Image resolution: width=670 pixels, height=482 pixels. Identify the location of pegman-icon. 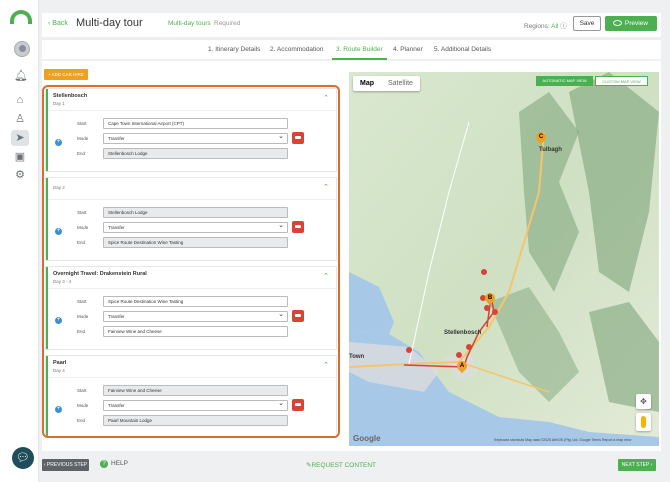
(643, 422).